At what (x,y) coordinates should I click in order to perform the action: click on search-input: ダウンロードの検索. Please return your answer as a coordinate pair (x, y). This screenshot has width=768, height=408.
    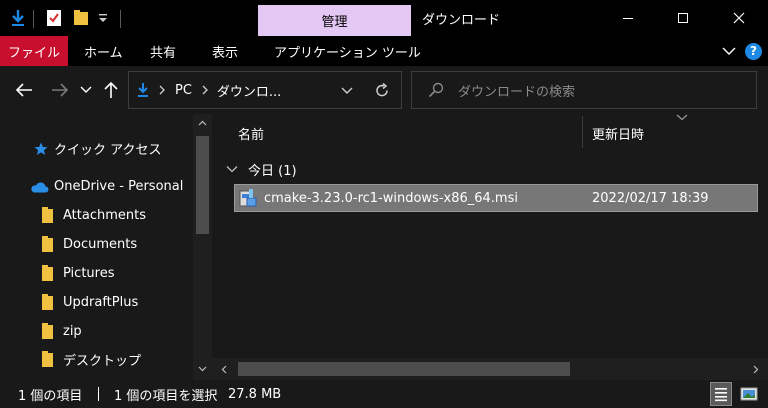
    Looking at the image, I should click on (516, 90).